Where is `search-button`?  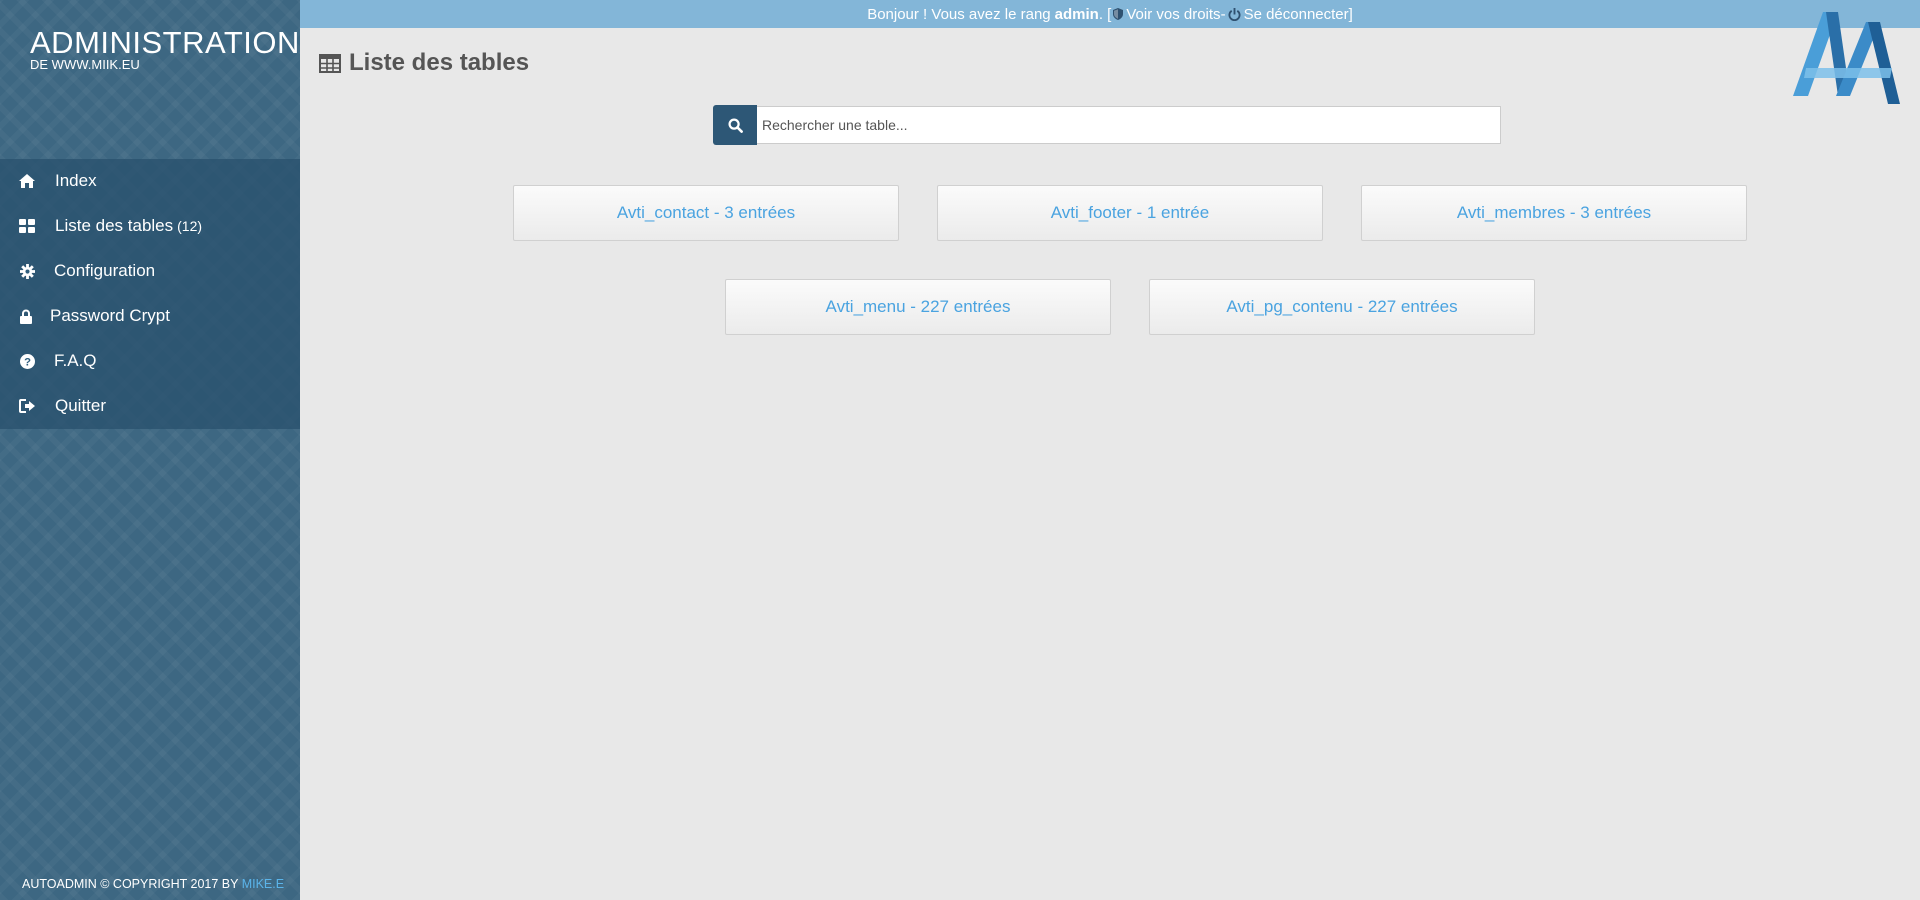
search-button is located at coordinates (735, 125).